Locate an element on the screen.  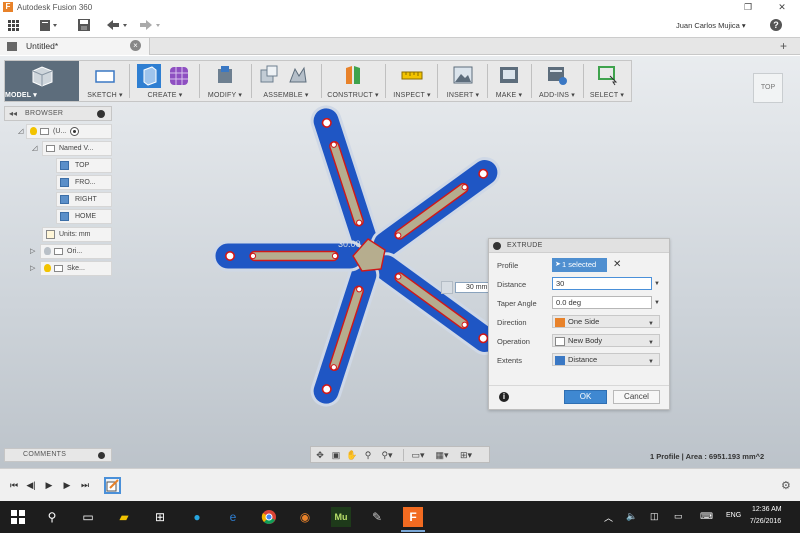
taper-dropdown-arrow-icon: ▼ is located at coordinates (657, 303).